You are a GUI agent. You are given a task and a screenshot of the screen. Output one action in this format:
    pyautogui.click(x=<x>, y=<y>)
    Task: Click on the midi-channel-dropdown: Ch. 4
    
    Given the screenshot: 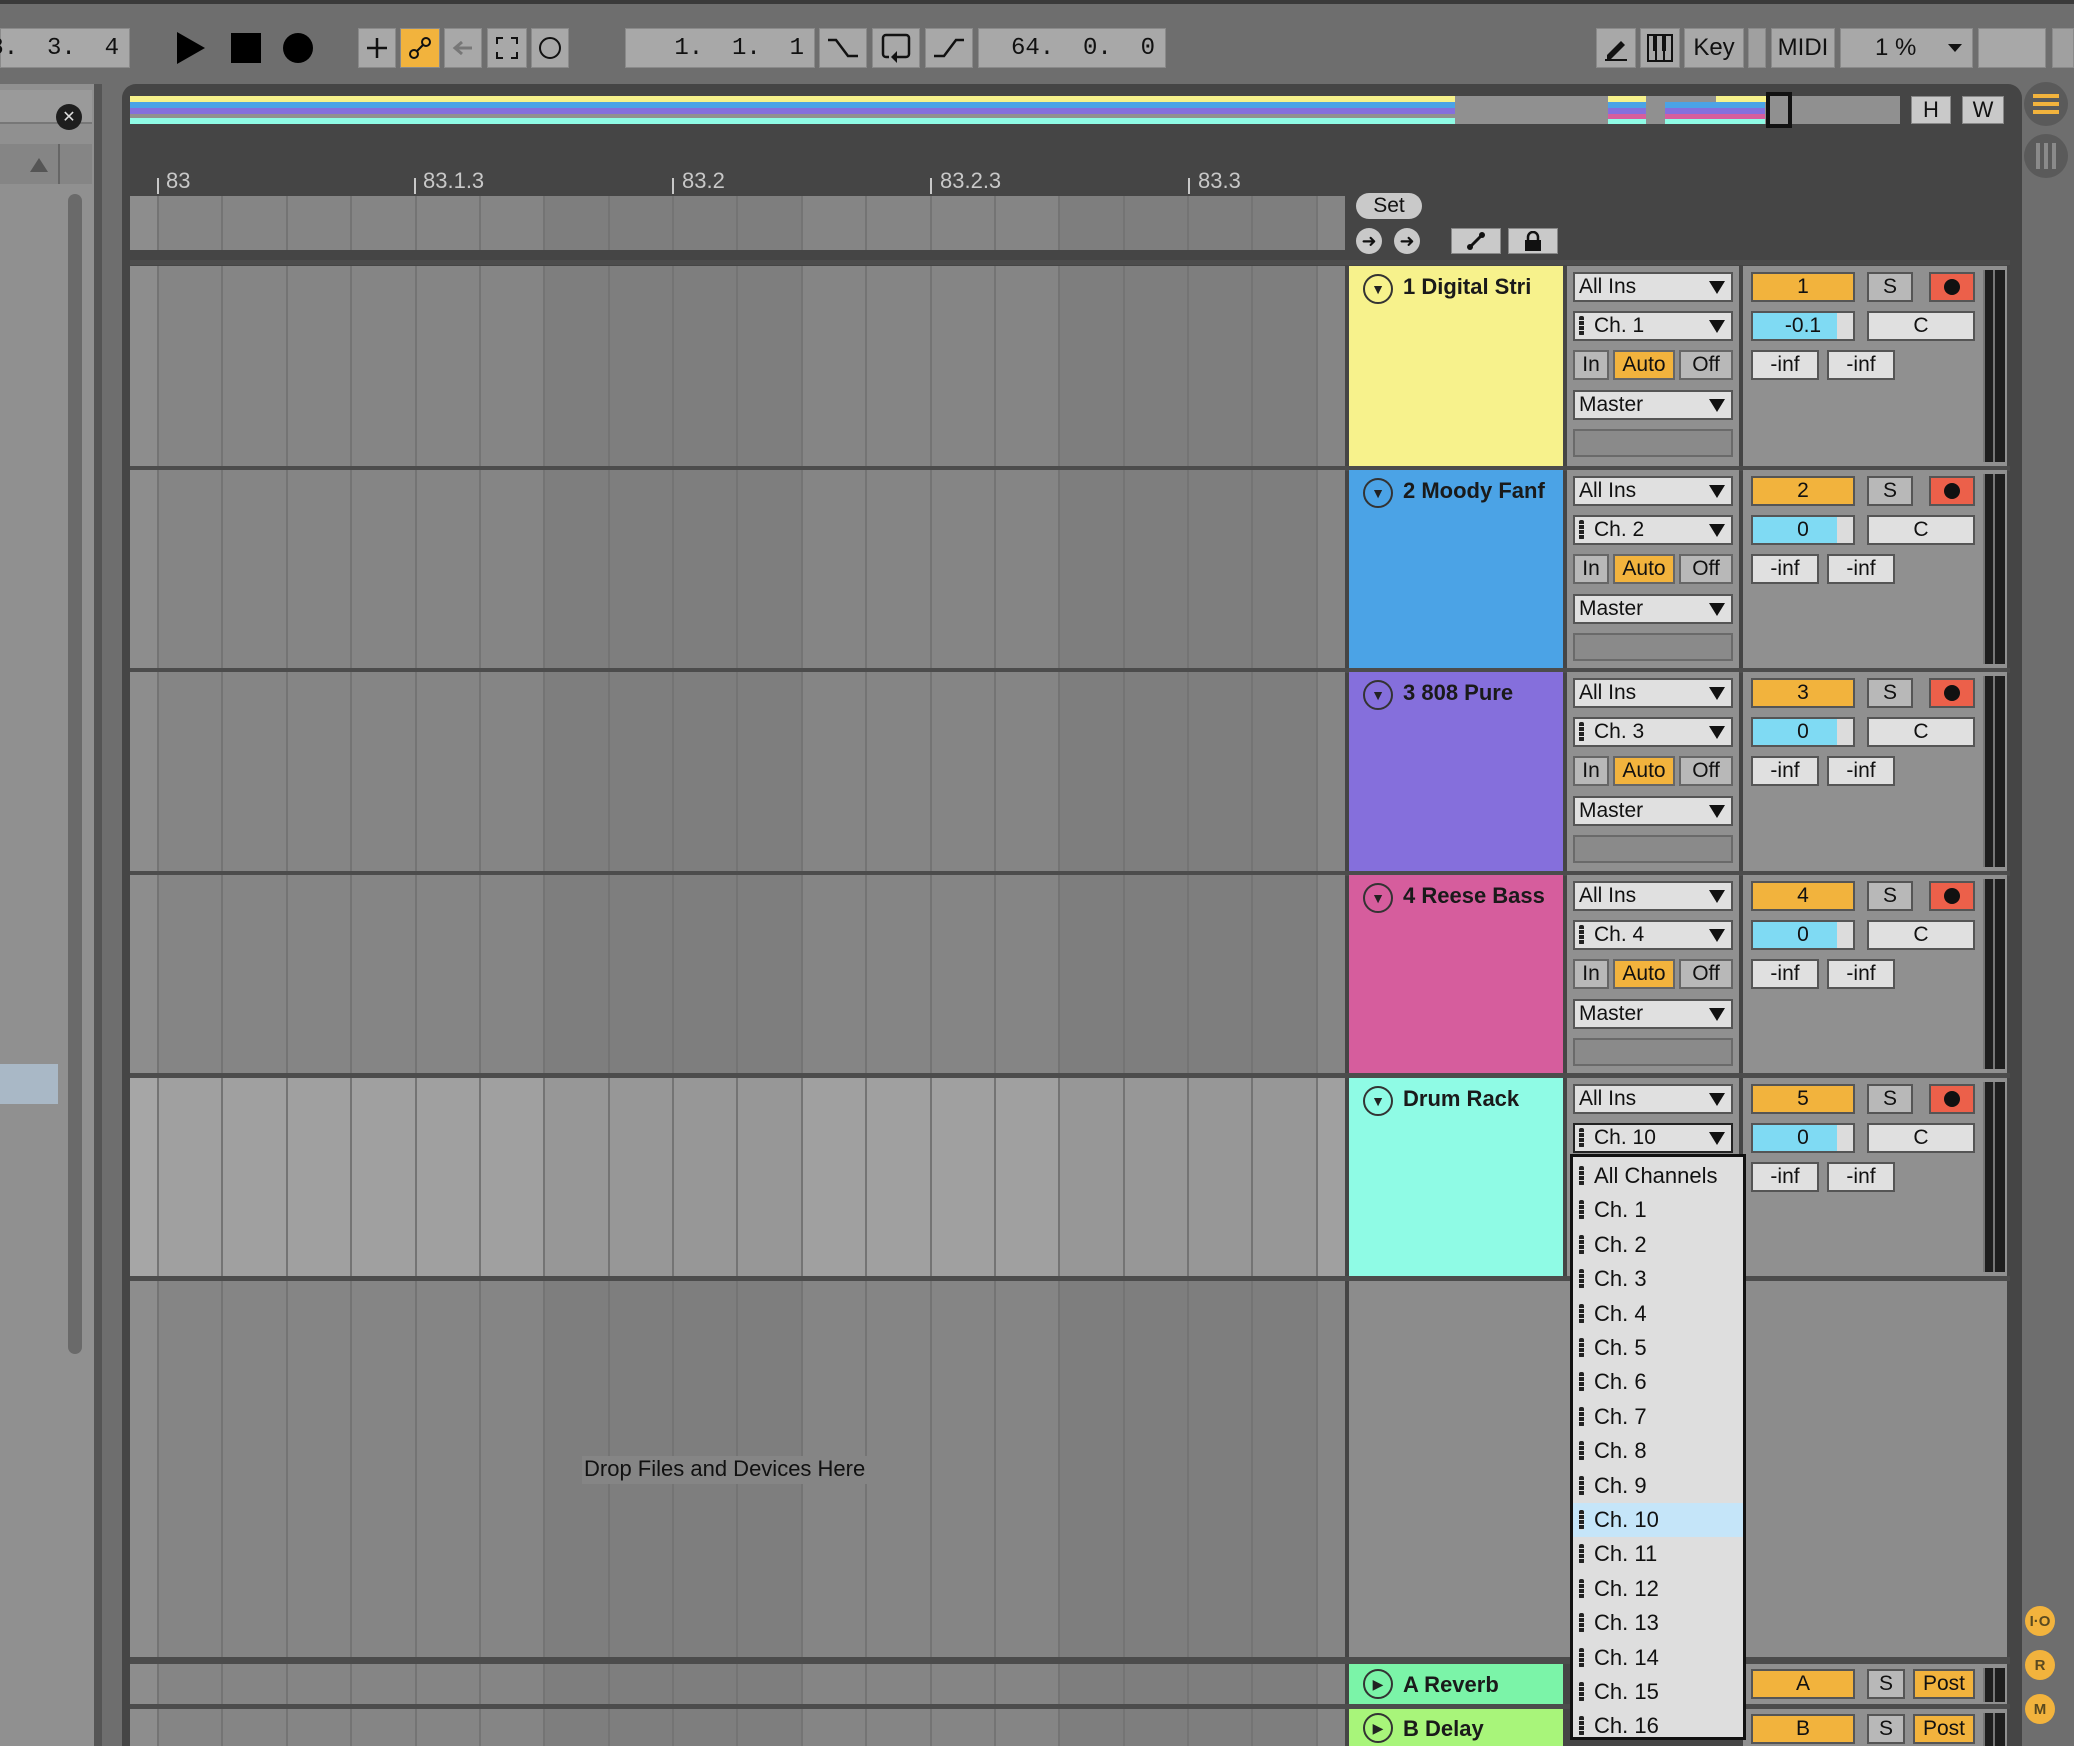 What is the action you would take?
    pyautogui.click(x=1653, y=935)
    